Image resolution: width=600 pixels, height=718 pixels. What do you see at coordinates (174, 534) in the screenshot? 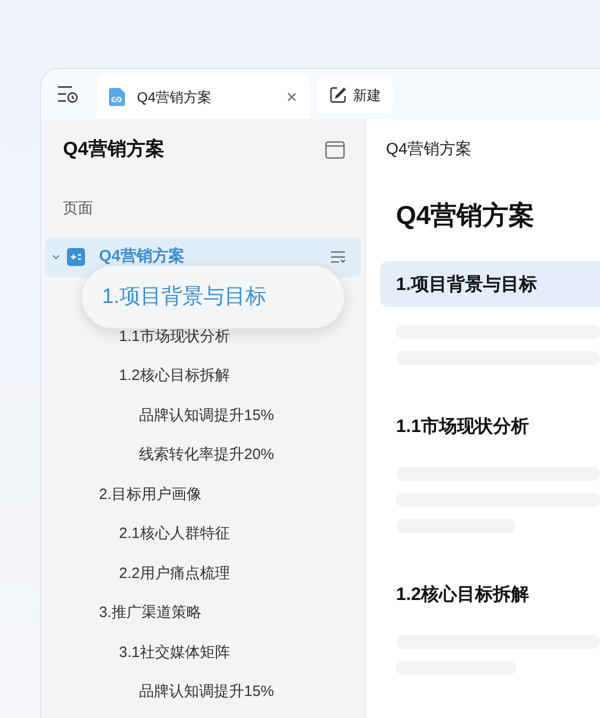
I see `page-tree-item: 2.1核心人群特征` at bounding box center [174, 534].